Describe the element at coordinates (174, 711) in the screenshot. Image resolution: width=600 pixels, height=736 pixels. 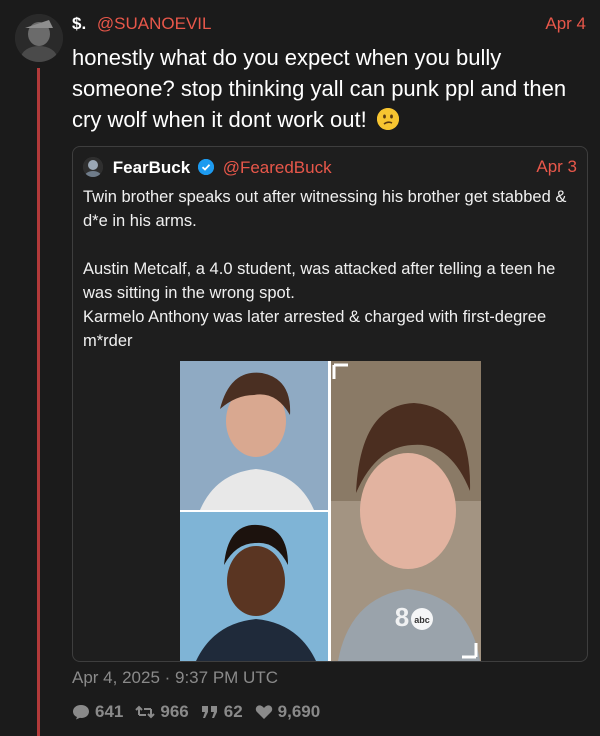
I see `retweet-count: 966` at that location.